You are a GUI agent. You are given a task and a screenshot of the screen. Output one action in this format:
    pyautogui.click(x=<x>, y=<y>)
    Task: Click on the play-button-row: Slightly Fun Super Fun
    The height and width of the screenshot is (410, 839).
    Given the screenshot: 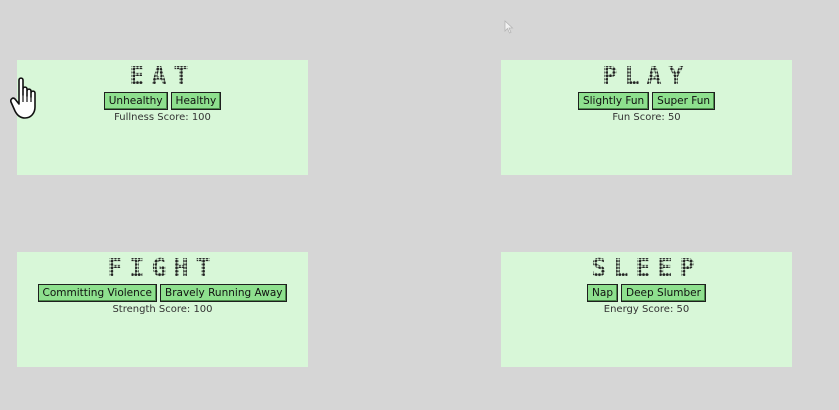 What is the action you would take?
    pyautogui.click(x=646, y=101)
    